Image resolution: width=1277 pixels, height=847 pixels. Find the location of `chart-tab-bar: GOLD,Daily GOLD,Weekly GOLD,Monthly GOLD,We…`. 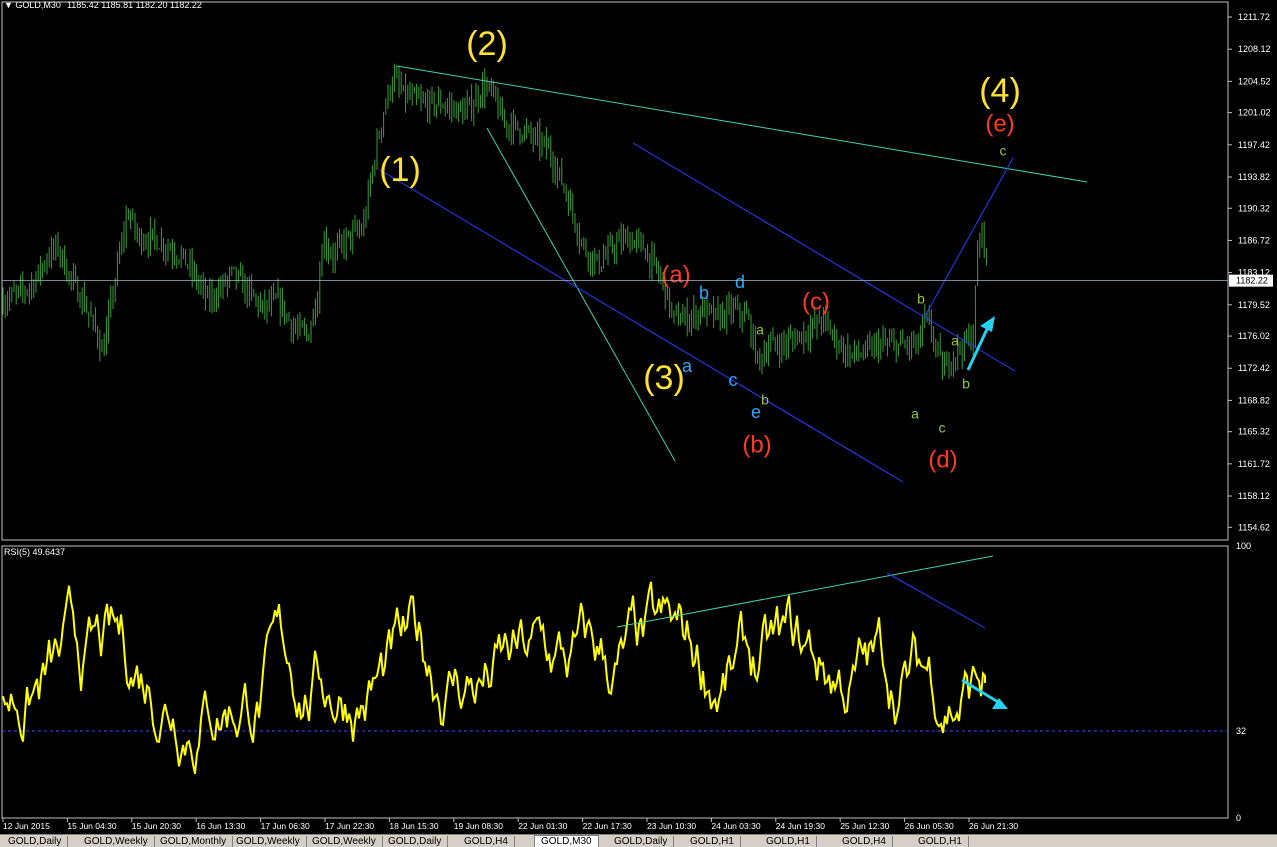

chart-tab-bar: GOLD,Daily GOLD,Weekly GOLD,Monthly GOLD,We… is located at coordinates (638, 840).